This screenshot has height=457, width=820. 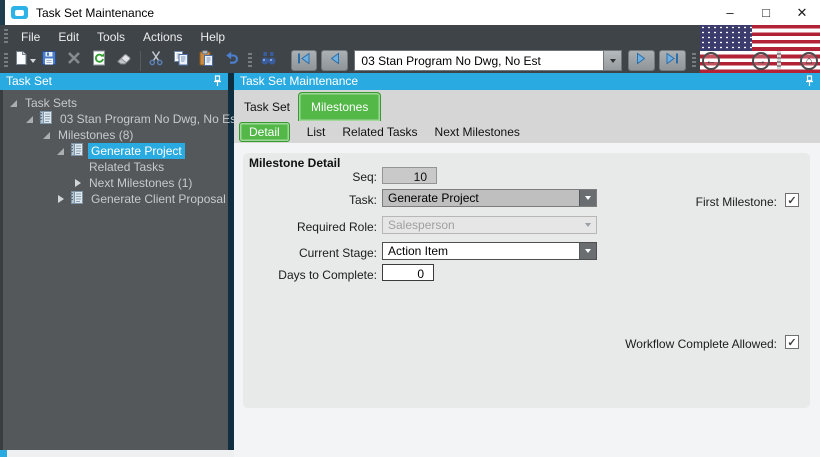 I want to click on flag-canton, so click(x=726, y=38).